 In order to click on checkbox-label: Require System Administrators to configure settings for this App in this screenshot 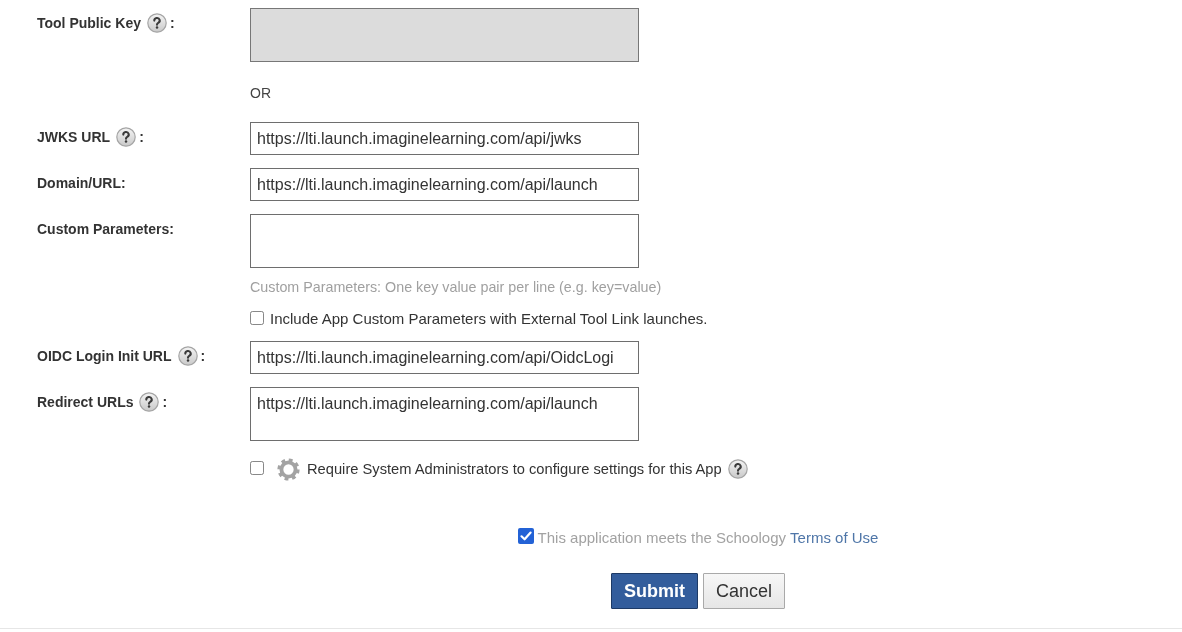, I will do `click(514, 469)`.